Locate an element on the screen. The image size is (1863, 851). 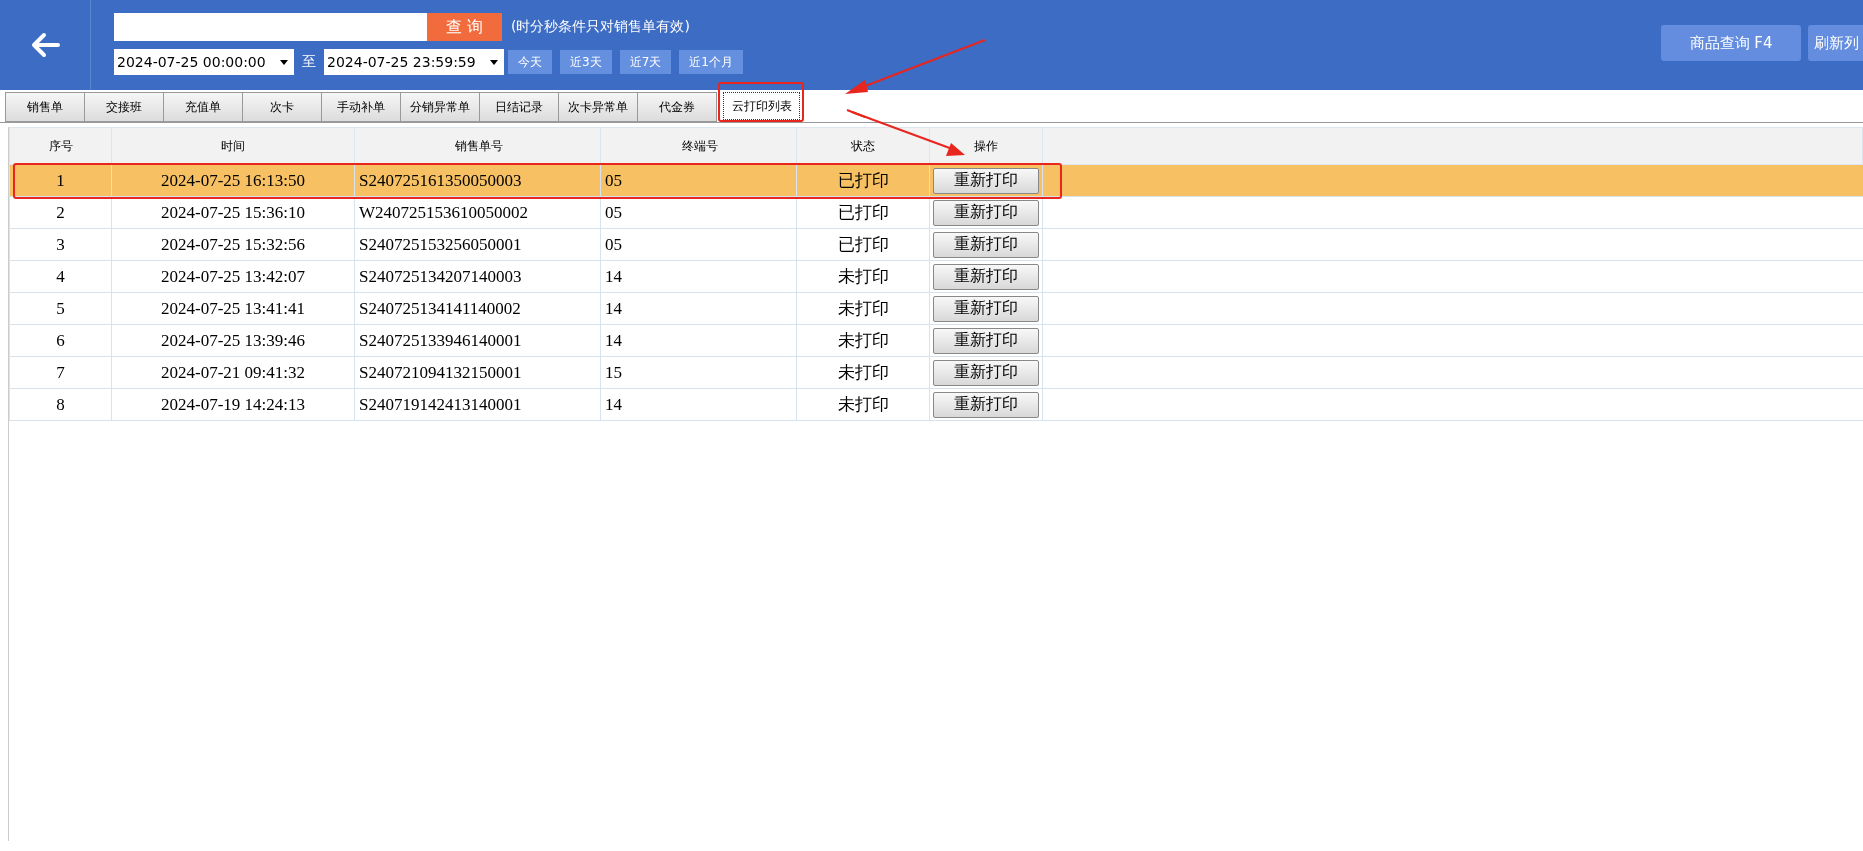
table-cell: 2 is located at coordinates (60, 212).